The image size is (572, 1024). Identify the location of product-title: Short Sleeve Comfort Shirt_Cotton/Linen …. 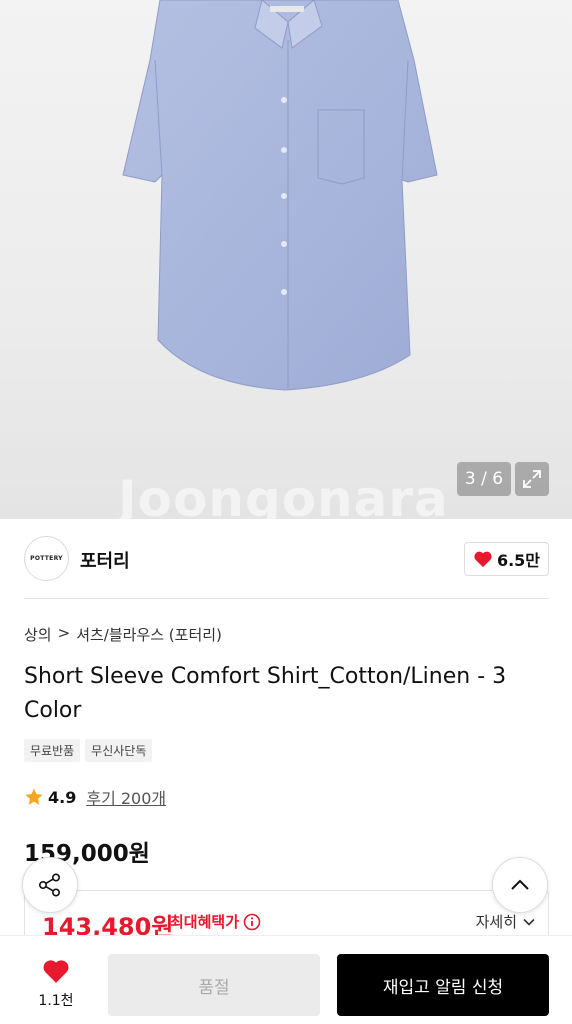
(265, 693).